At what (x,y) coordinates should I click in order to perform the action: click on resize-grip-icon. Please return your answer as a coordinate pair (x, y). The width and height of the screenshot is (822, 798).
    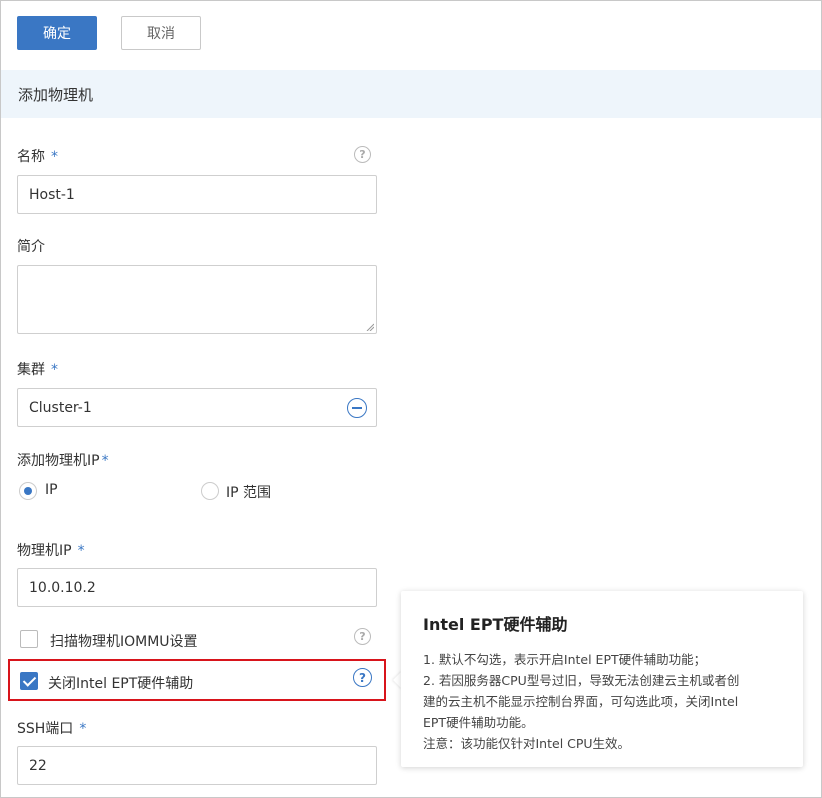
    Looking at the image, I should click on (370, 327).